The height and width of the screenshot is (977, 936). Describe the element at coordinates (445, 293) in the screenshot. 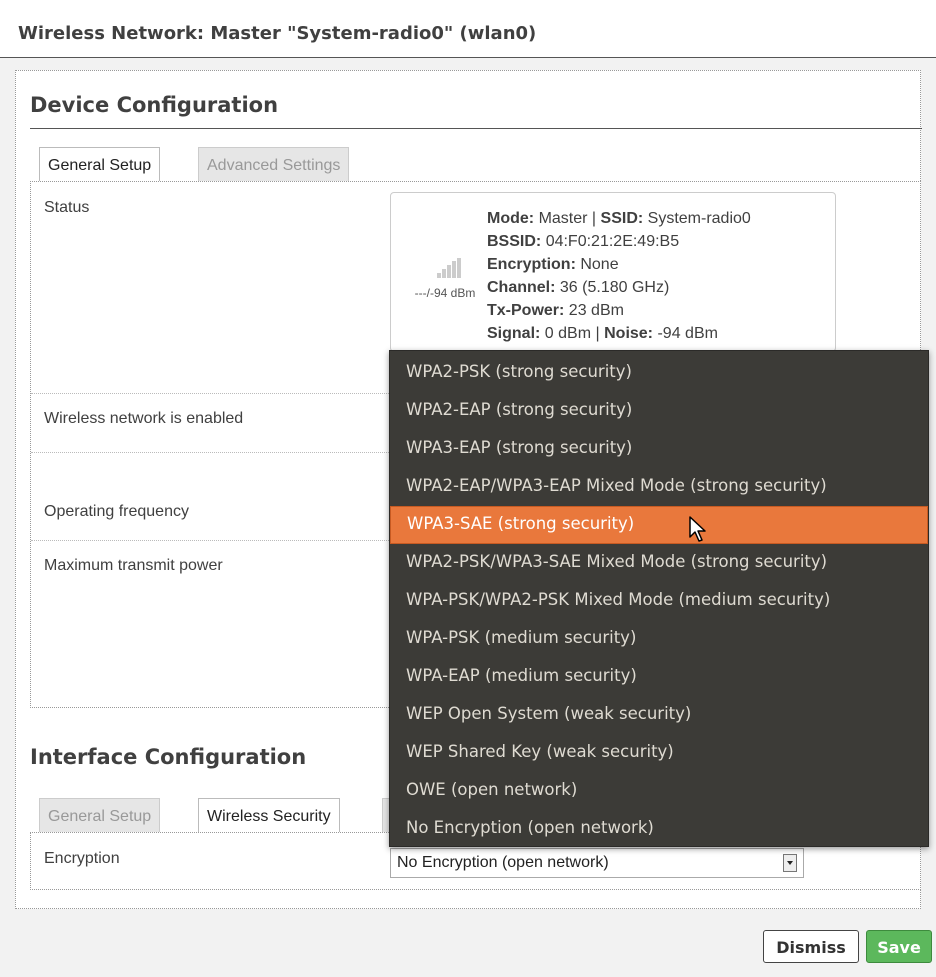

I see `signal-dbm: ---/-94 dBm` at that location.